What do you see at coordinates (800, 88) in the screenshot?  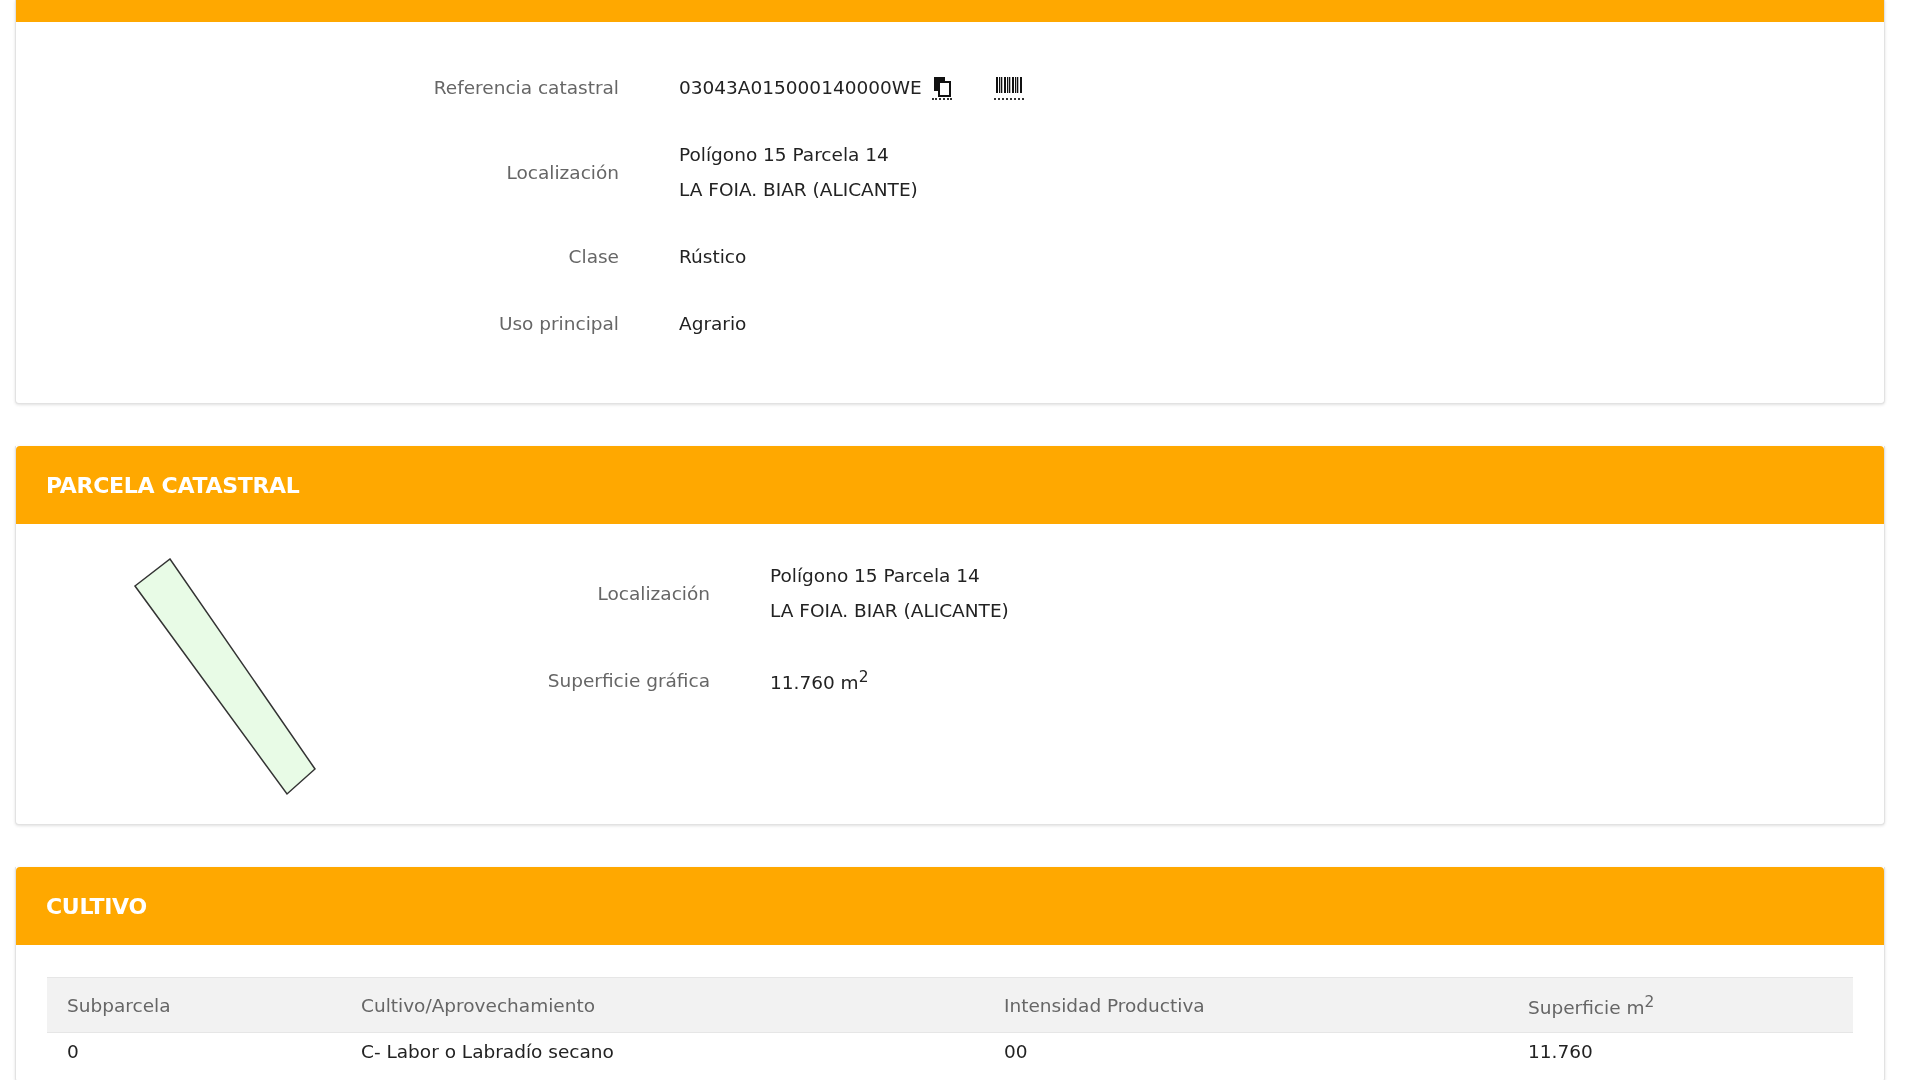 I see `reference-value: 03043A015000140000WE` at bounding box center [800, 88].